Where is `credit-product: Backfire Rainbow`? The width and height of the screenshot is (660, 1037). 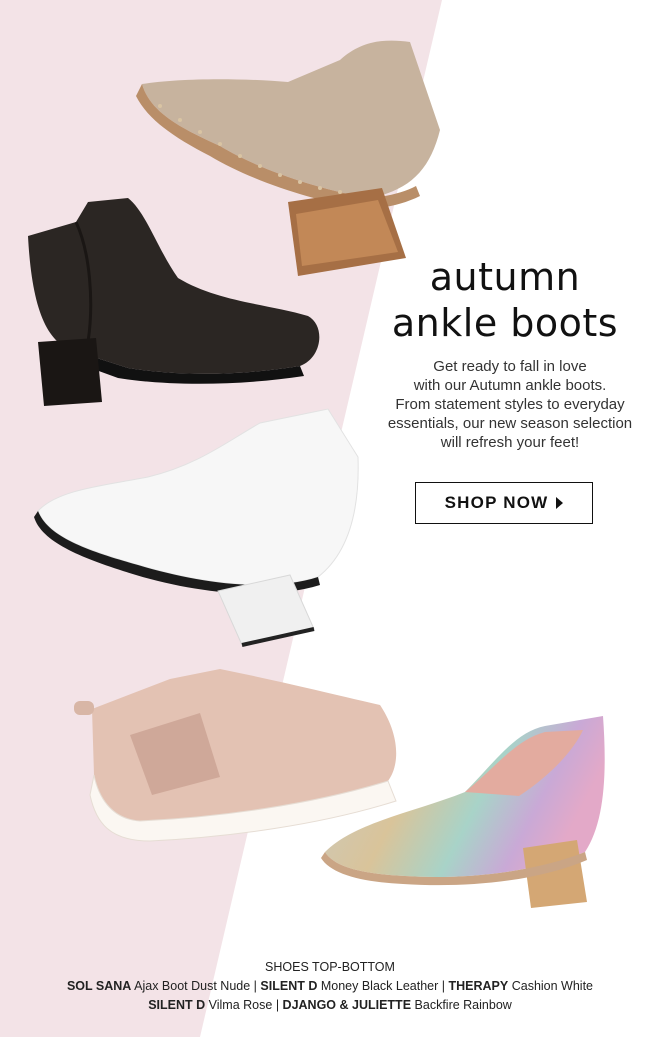 credit-product: Backfire Rainbow is located at coordinates (463, 1005).